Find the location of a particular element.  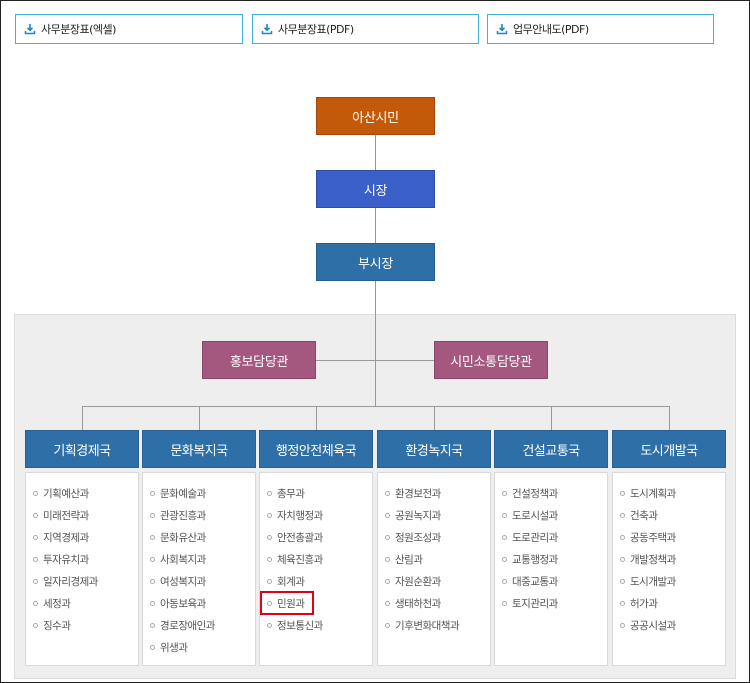

division-item: 정원조성과 is located at coordinates (434, 537).